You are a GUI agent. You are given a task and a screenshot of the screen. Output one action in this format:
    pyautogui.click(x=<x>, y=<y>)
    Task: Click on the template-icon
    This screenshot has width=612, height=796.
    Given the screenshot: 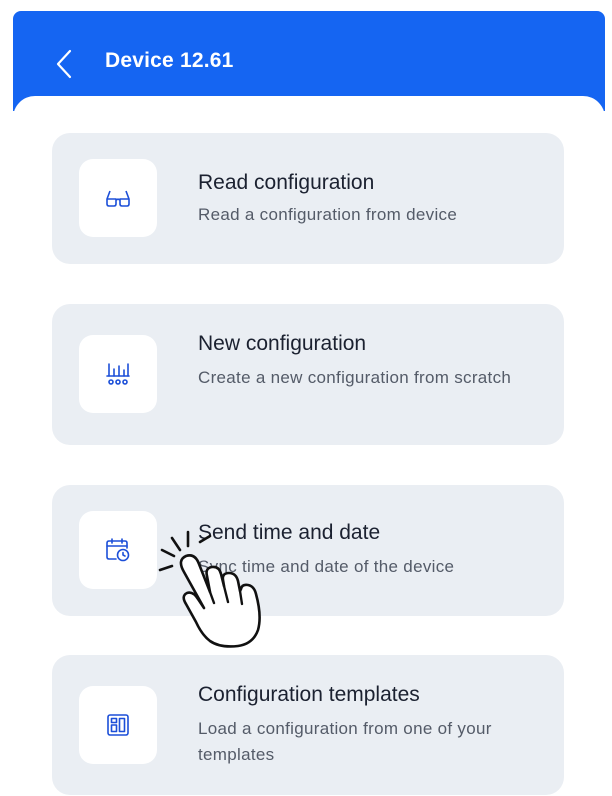 What is the action you would take?
    pyautogui.click(x=118, y=725)
    